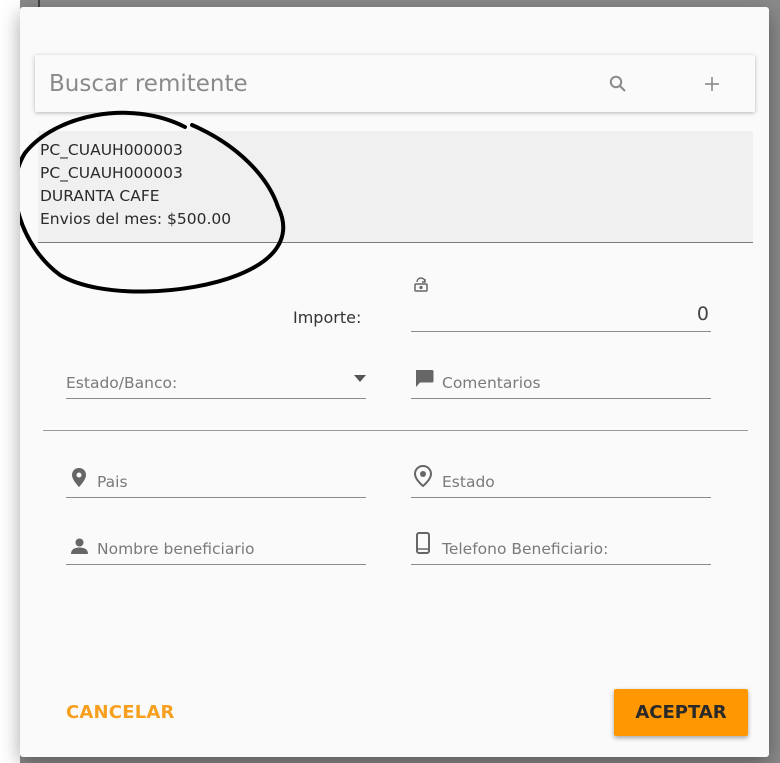 Image resolution: width=780 pixels, height=763 pixels. Describe the element at coordinates (216, 383) in the screenshot. I see `estado-banco-select: Estado/Banco:` at that location.